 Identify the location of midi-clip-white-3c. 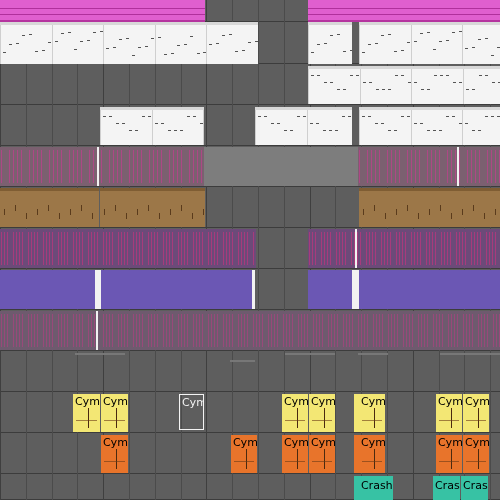
(429, 126).